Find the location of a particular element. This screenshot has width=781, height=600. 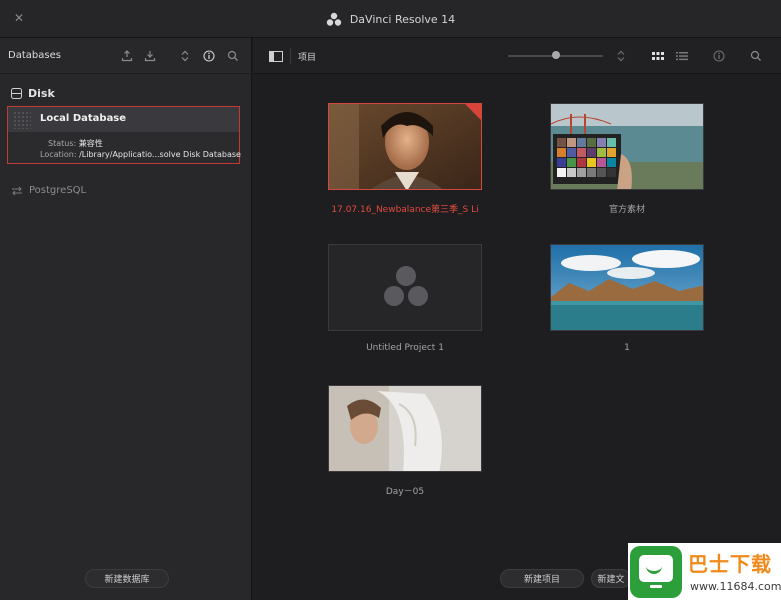

connect-arrows-icon is located at coordinates (17, 190).